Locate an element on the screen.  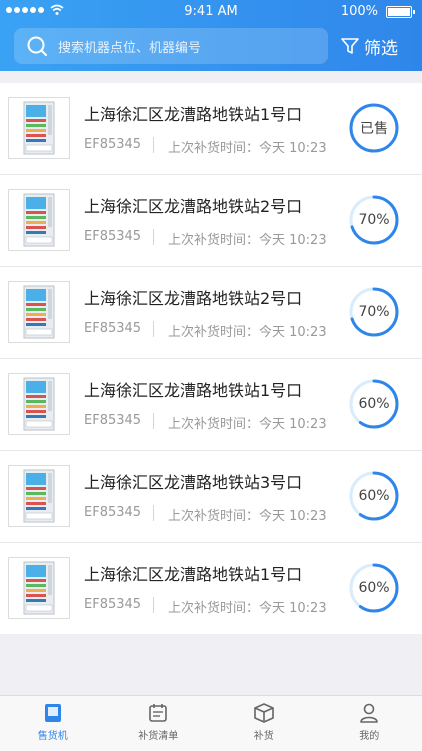
filter-label: 筛选 is located at coordinates (381, 46).